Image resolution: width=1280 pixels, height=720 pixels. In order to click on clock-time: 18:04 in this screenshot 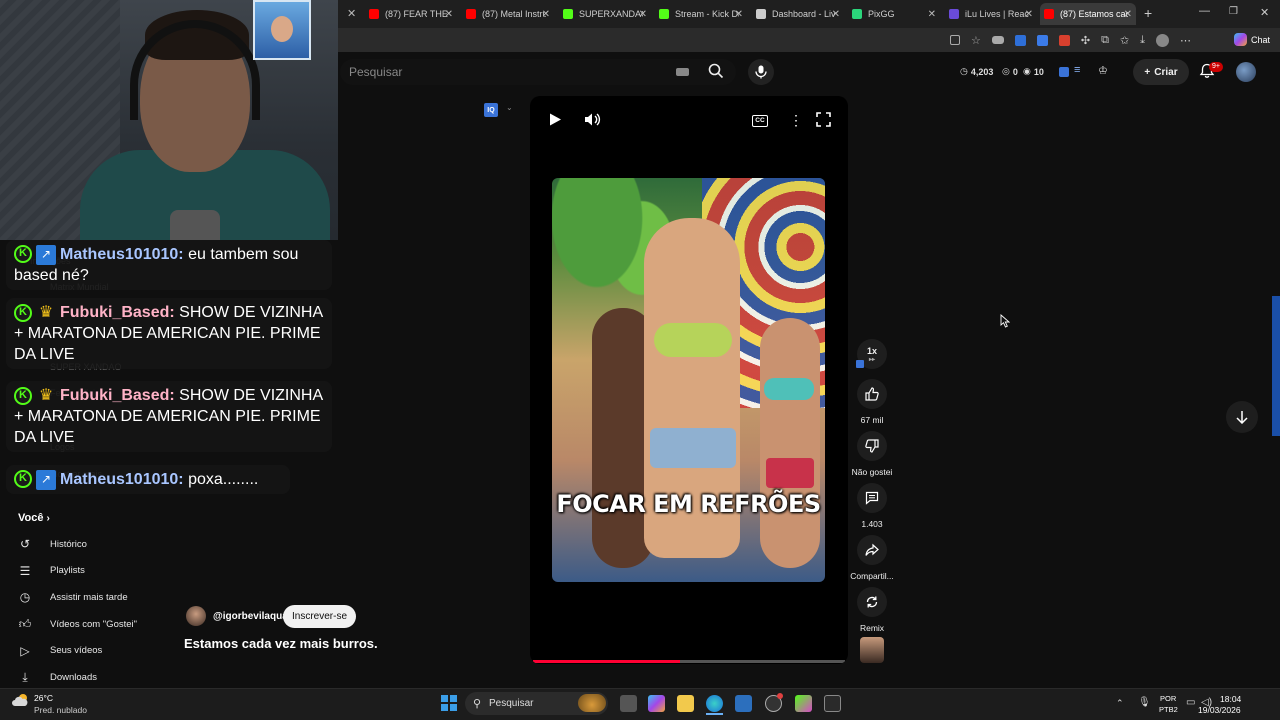, I will do `click(1230, 699)`.